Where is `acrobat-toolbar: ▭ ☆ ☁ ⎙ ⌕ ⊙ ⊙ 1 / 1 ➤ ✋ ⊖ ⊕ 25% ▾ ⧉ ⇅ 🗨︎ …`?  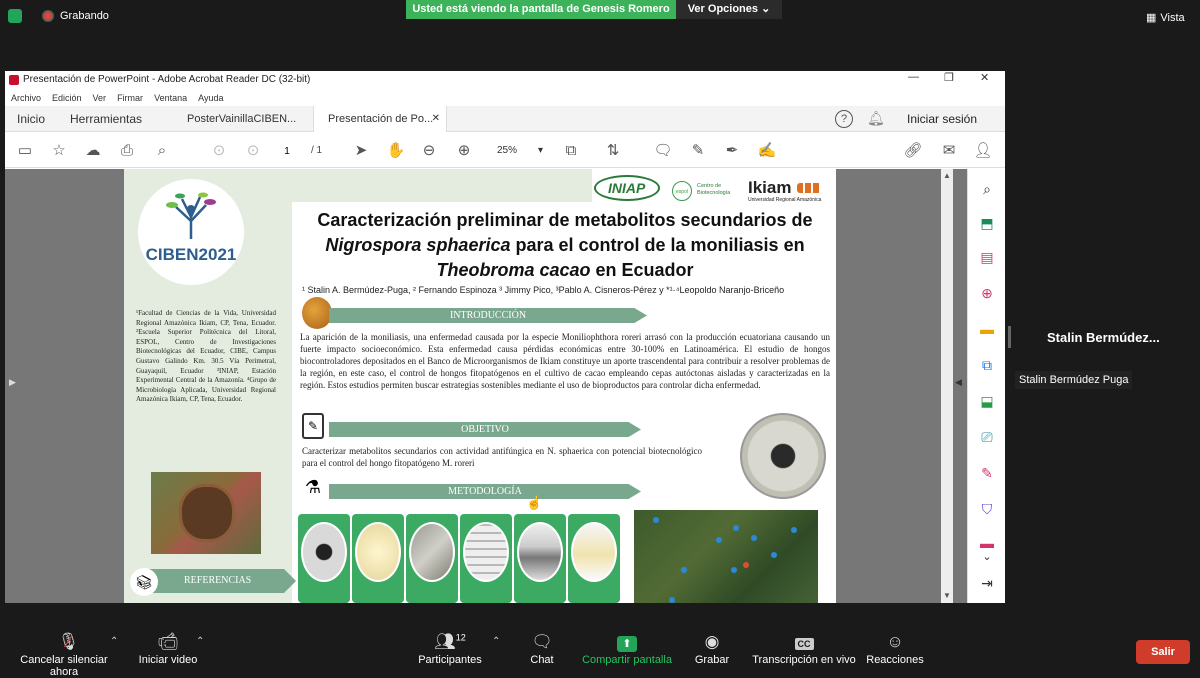
acrobat-toolbar: ▭ ☆ ☁ ⎙ ⌕ ⊙ ⊙ 1 / 1 ➤ ✋ ⊖ ⊕ 25% ▾ ⧉ ⇅ 🗨︎ … is located at coordinates (505, 150).